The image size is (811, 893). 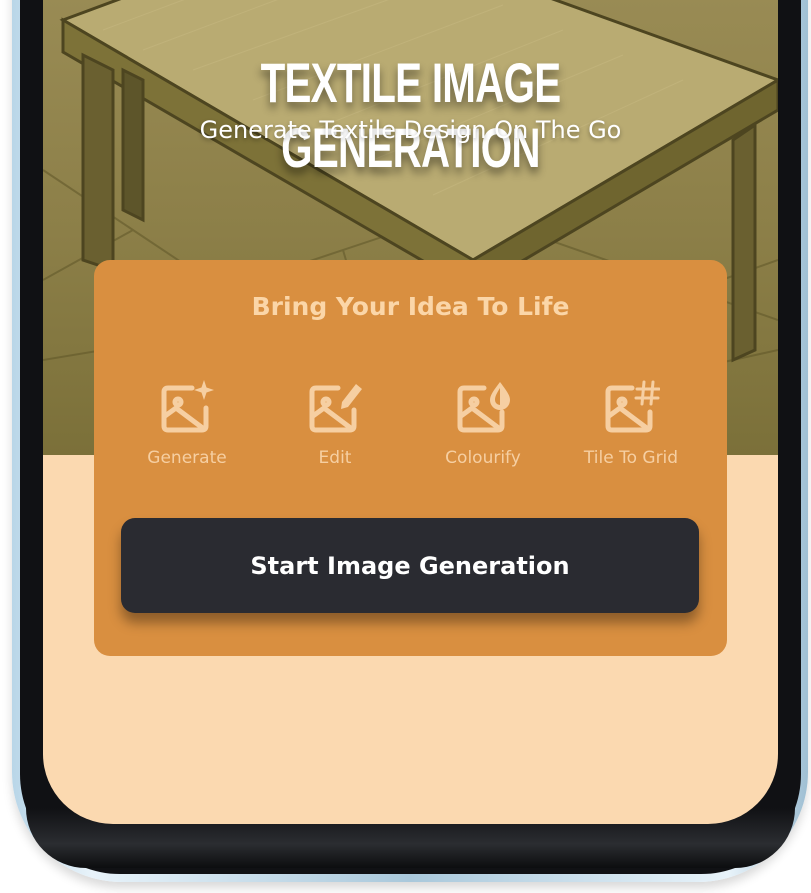 What do you see at coordinates (483, 407) in the screenshot?
I see `image-drop-icon` at bounding box center [483, 407].